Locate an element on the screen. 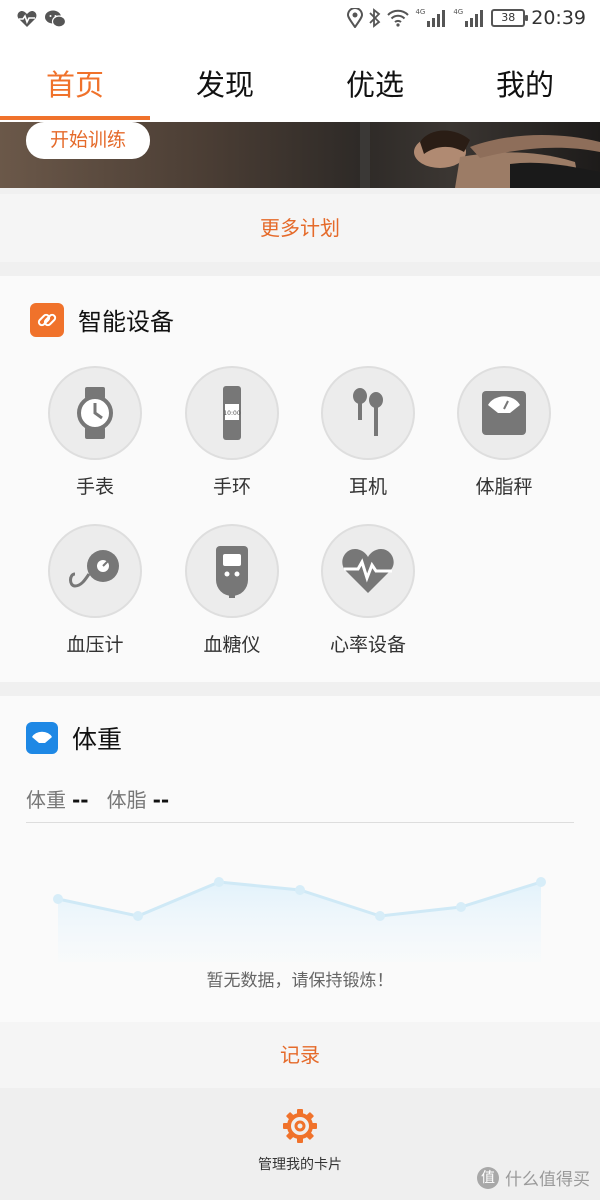  device-label: 心率设备 is located at coordinates (367, 645).